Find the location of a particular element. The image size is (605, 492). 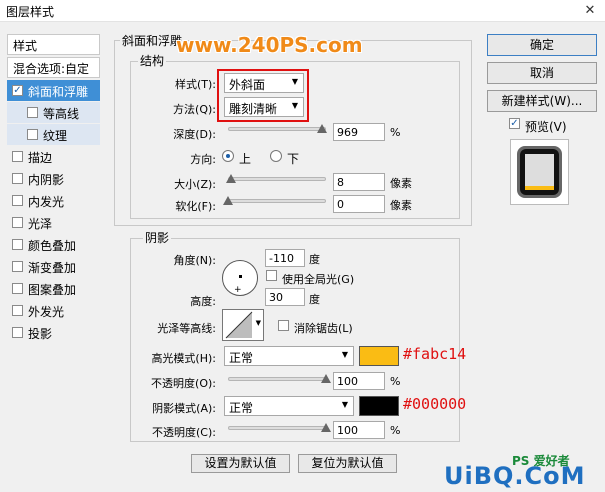

size-slider-track is located at coordinates (277, 179).